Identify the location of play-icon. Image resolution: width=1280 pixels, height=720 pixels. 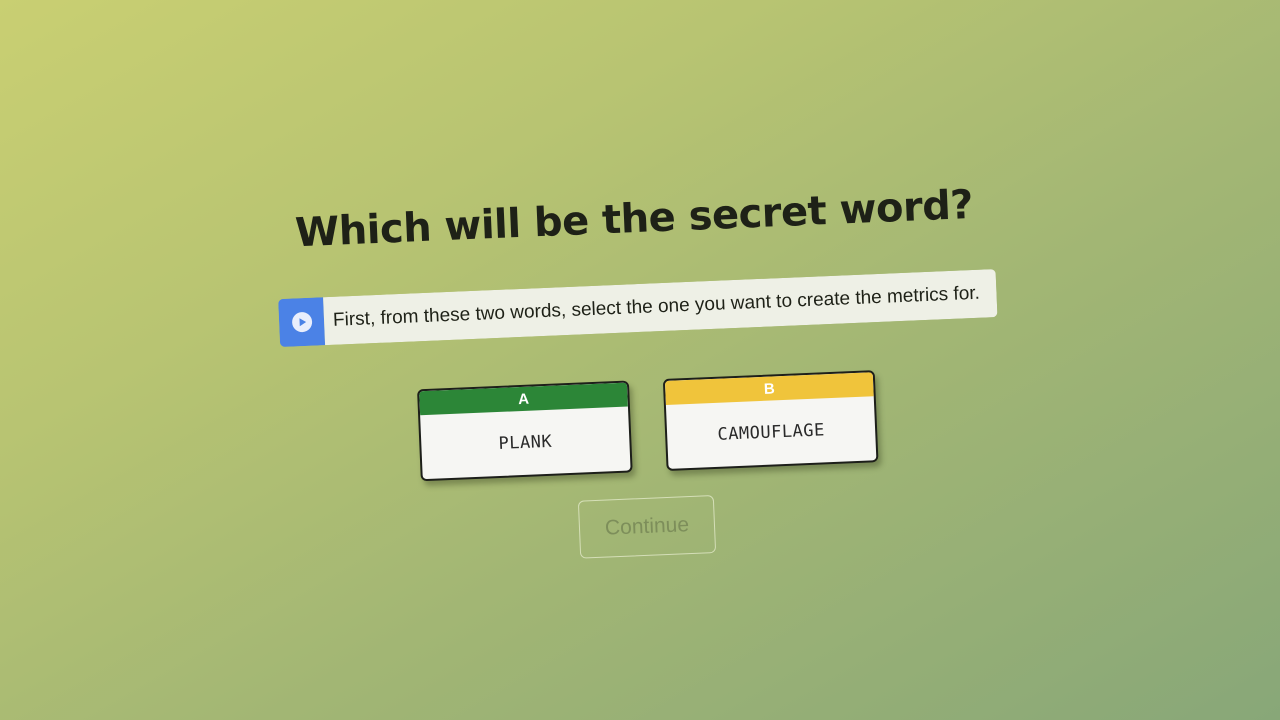
(302, 322).